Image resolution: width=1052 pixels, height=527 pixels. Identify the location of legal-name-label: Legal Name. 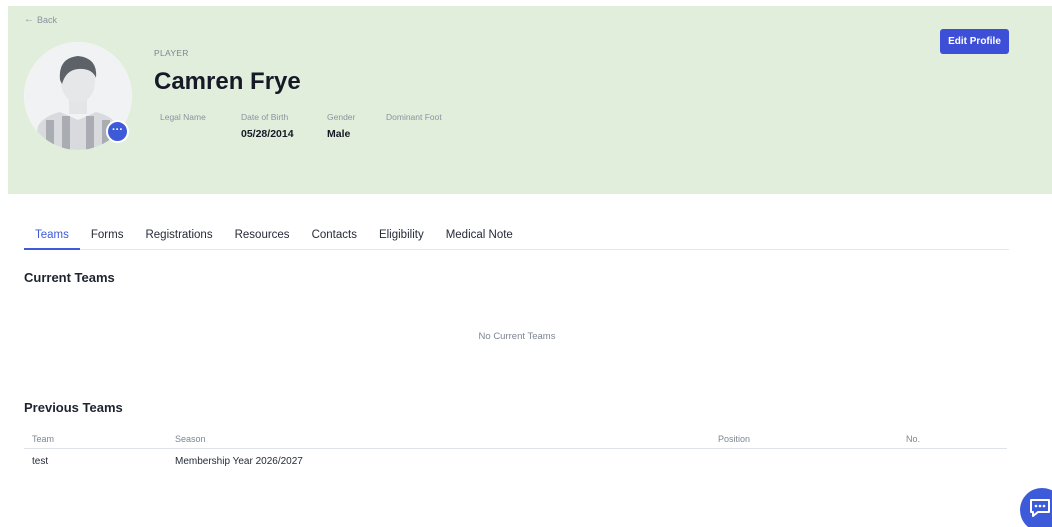
(183, 117).